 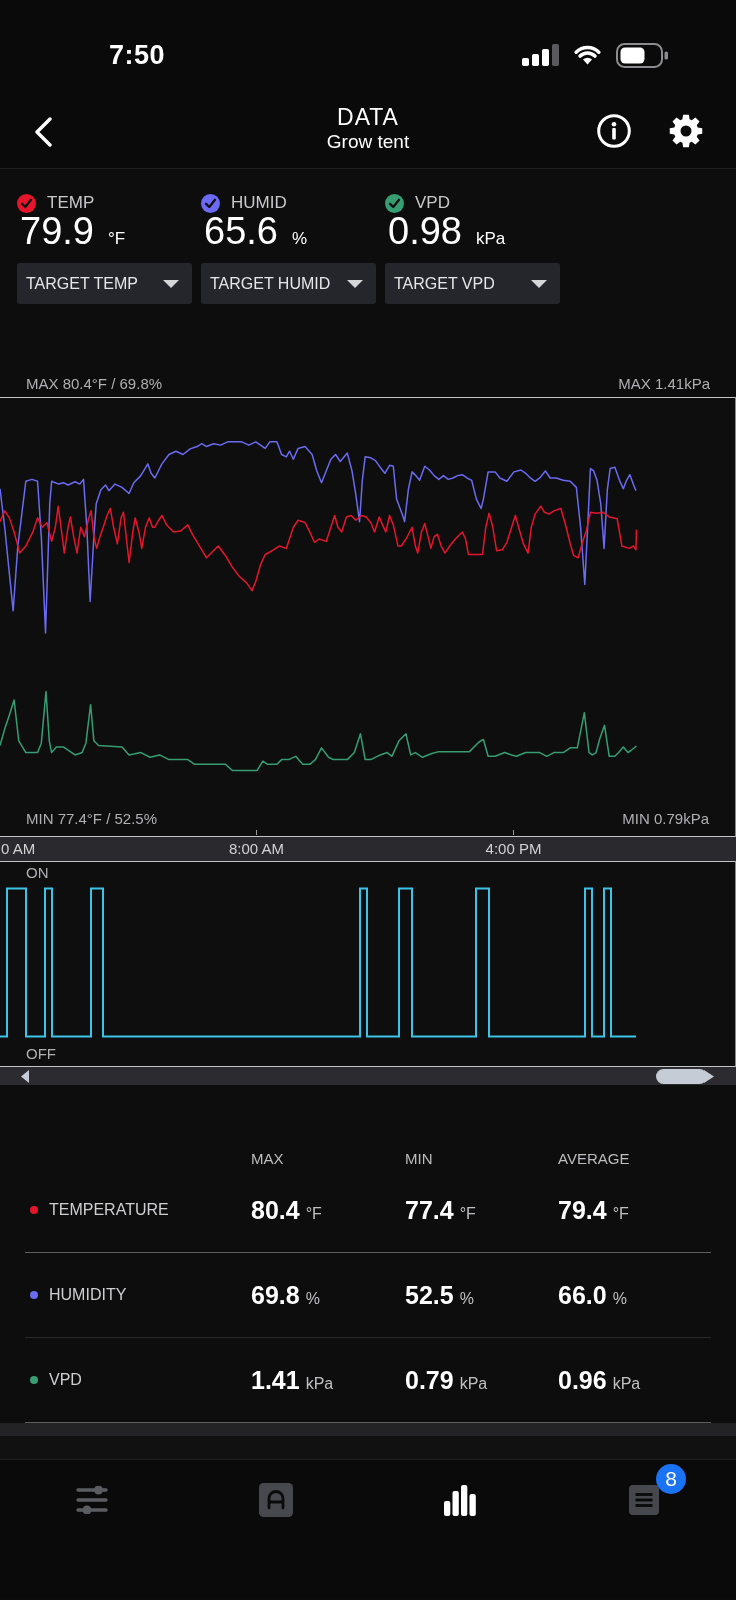 I want to click on stat-value: 1.41, so click(x=275, y=1380).